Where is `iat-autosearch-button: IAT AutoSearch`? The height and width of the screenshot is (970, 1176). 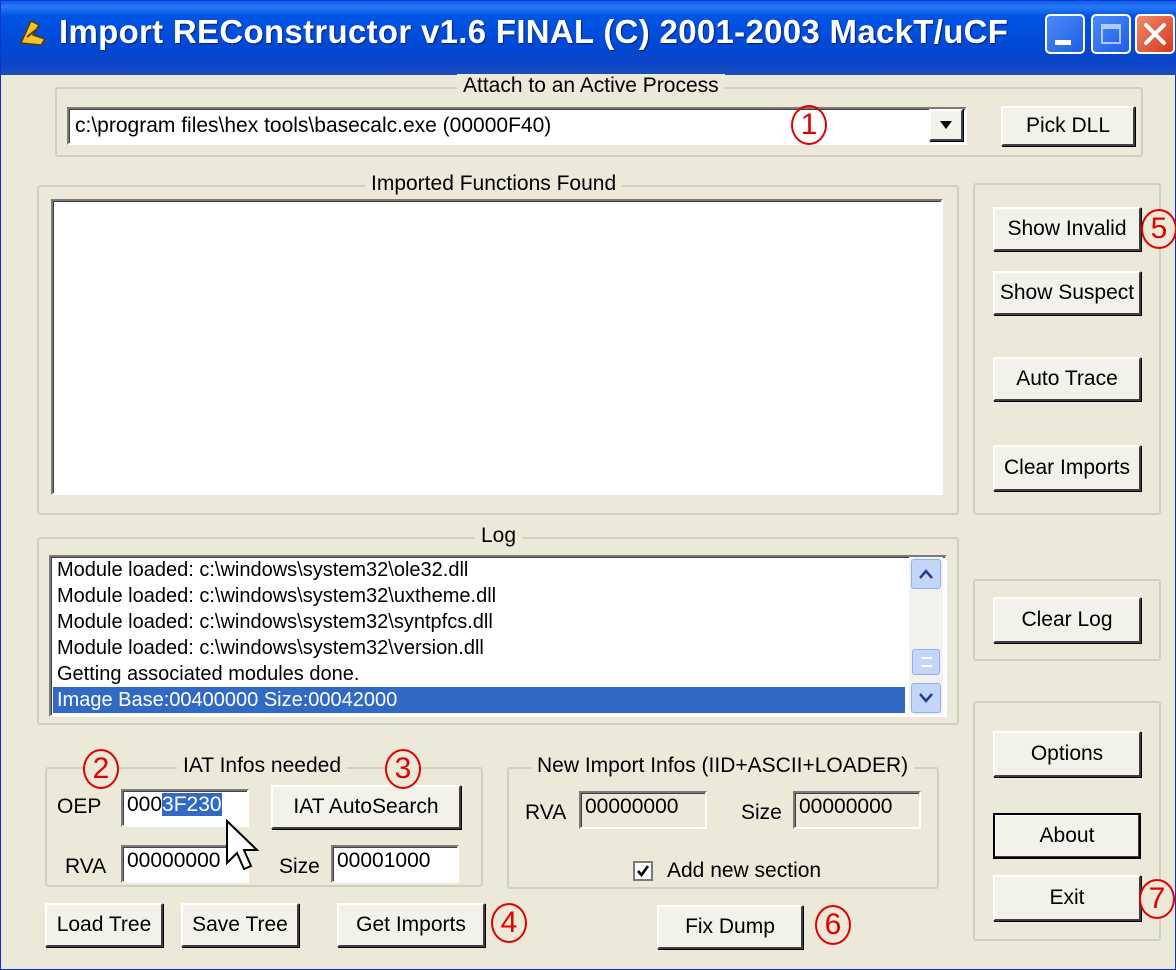
iat-autosearch-button: IAT AutoSearch is located at coordinates (366, 807).